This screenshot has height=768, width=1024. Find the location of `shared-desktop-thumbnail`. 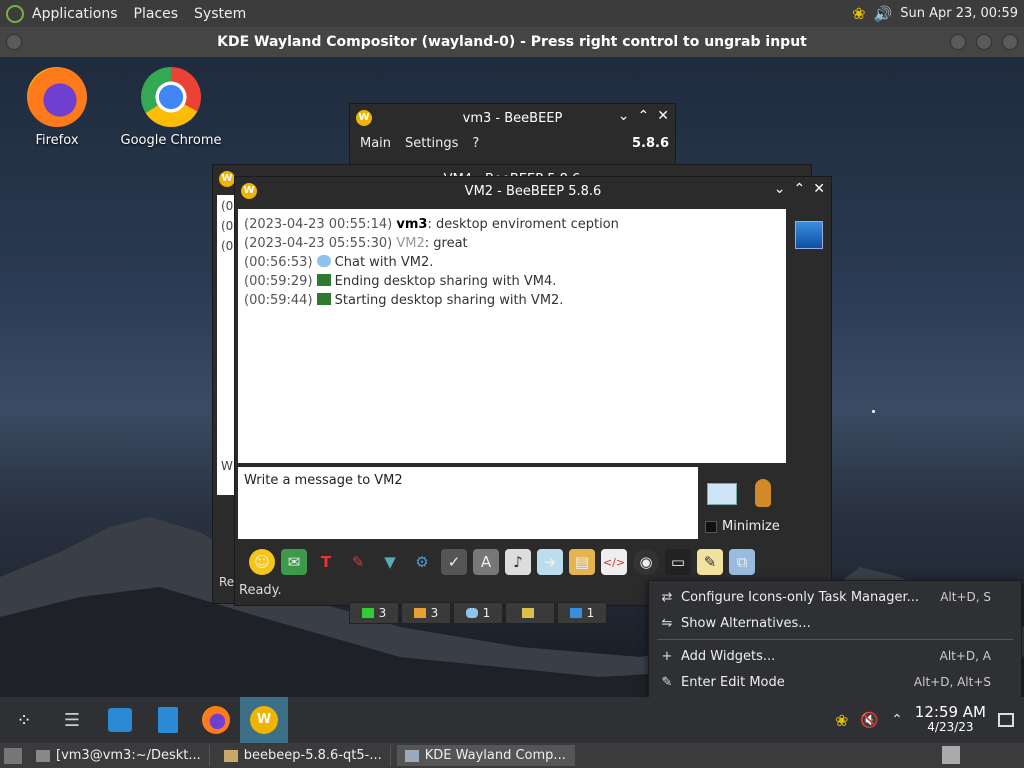

shared-desktop-thumbnail is located at coordinates (809, 235).